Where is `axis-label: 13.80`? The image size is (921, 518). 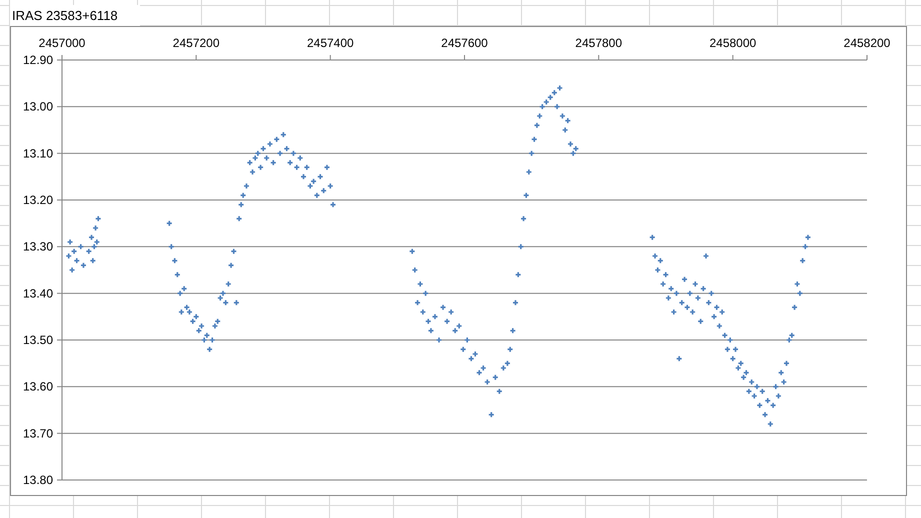
axis-label: 13.80 is located at coordinates (37, 480).